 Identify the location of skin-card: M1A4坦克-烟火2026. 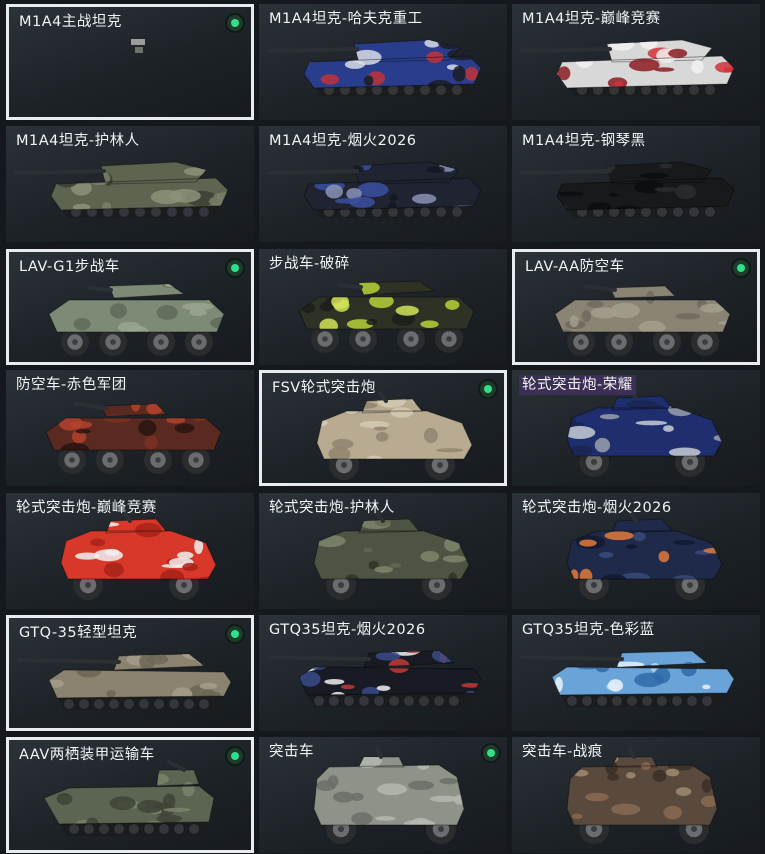
(383, 184).